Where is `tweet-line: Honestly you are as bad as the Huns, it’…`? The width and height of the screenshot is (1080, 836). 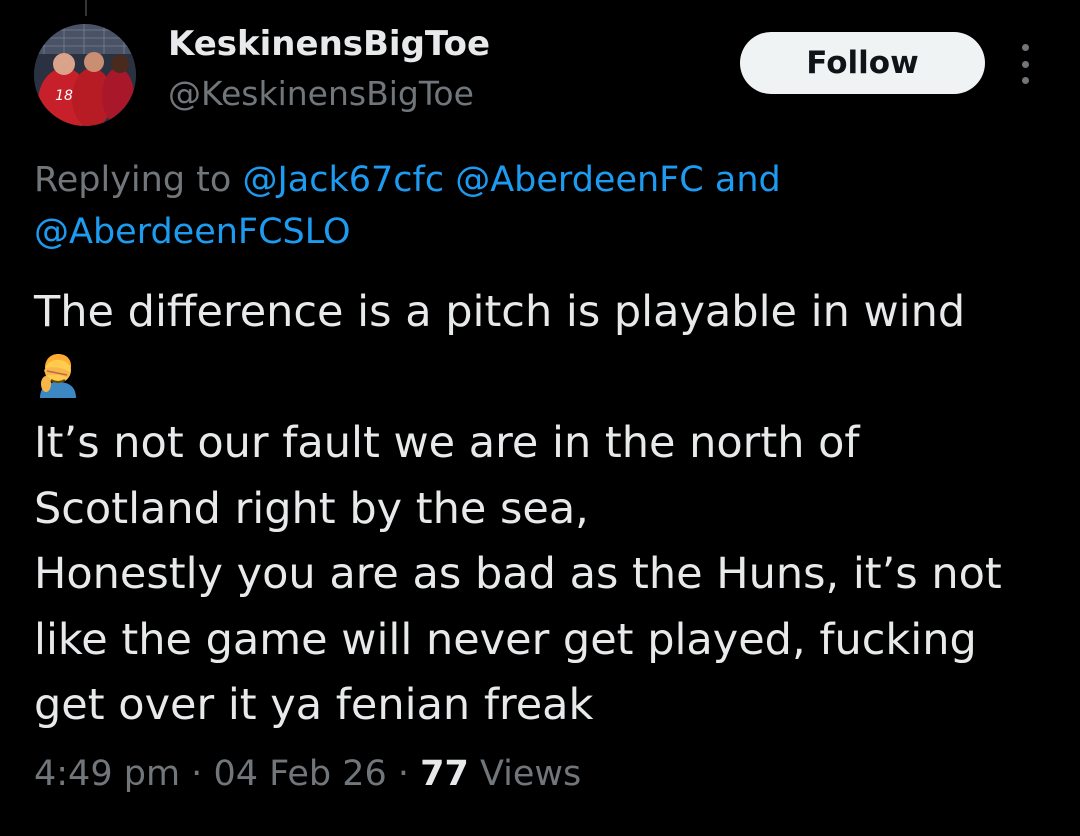 tweet-line: Honestly you are as bad as the Huns, it’… is located at coordinates (518, 574).